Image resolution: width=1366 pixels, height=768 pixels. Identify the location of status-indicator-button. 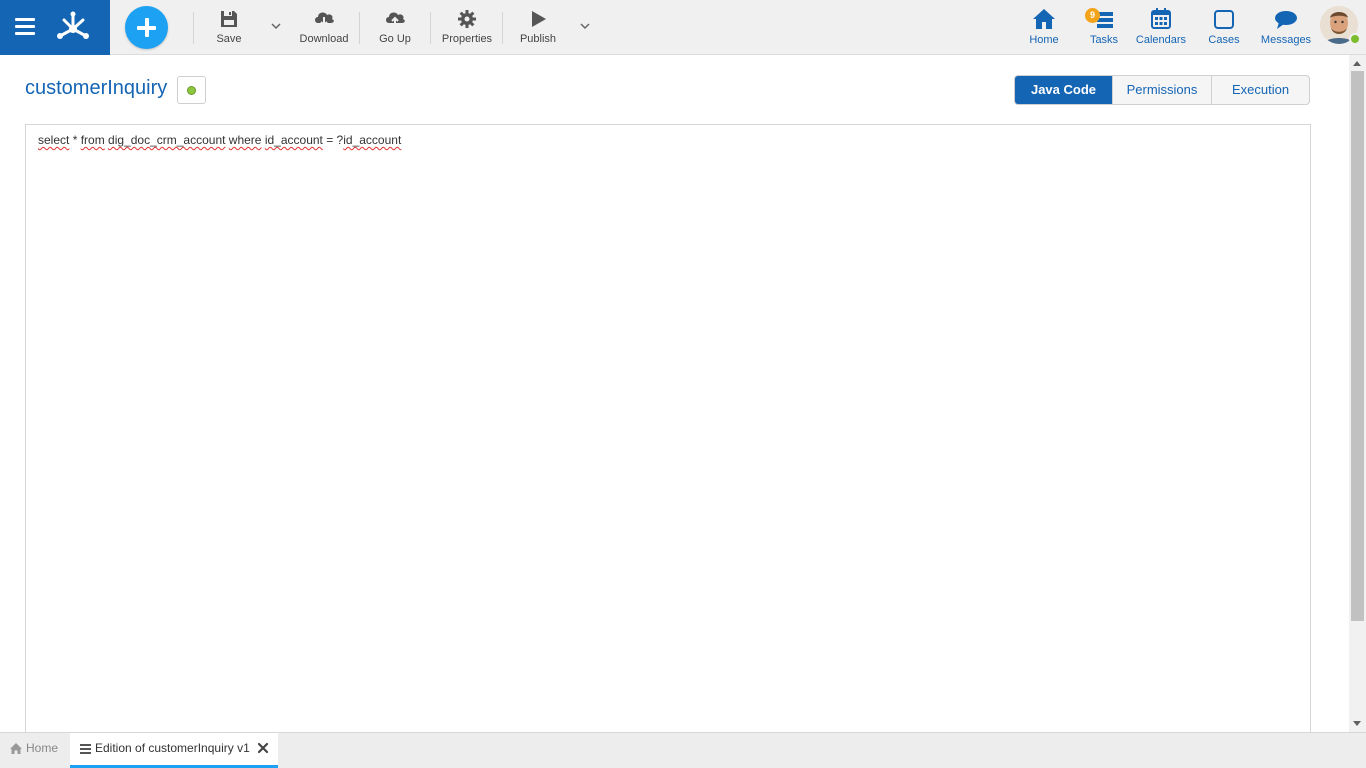
(191, 90).